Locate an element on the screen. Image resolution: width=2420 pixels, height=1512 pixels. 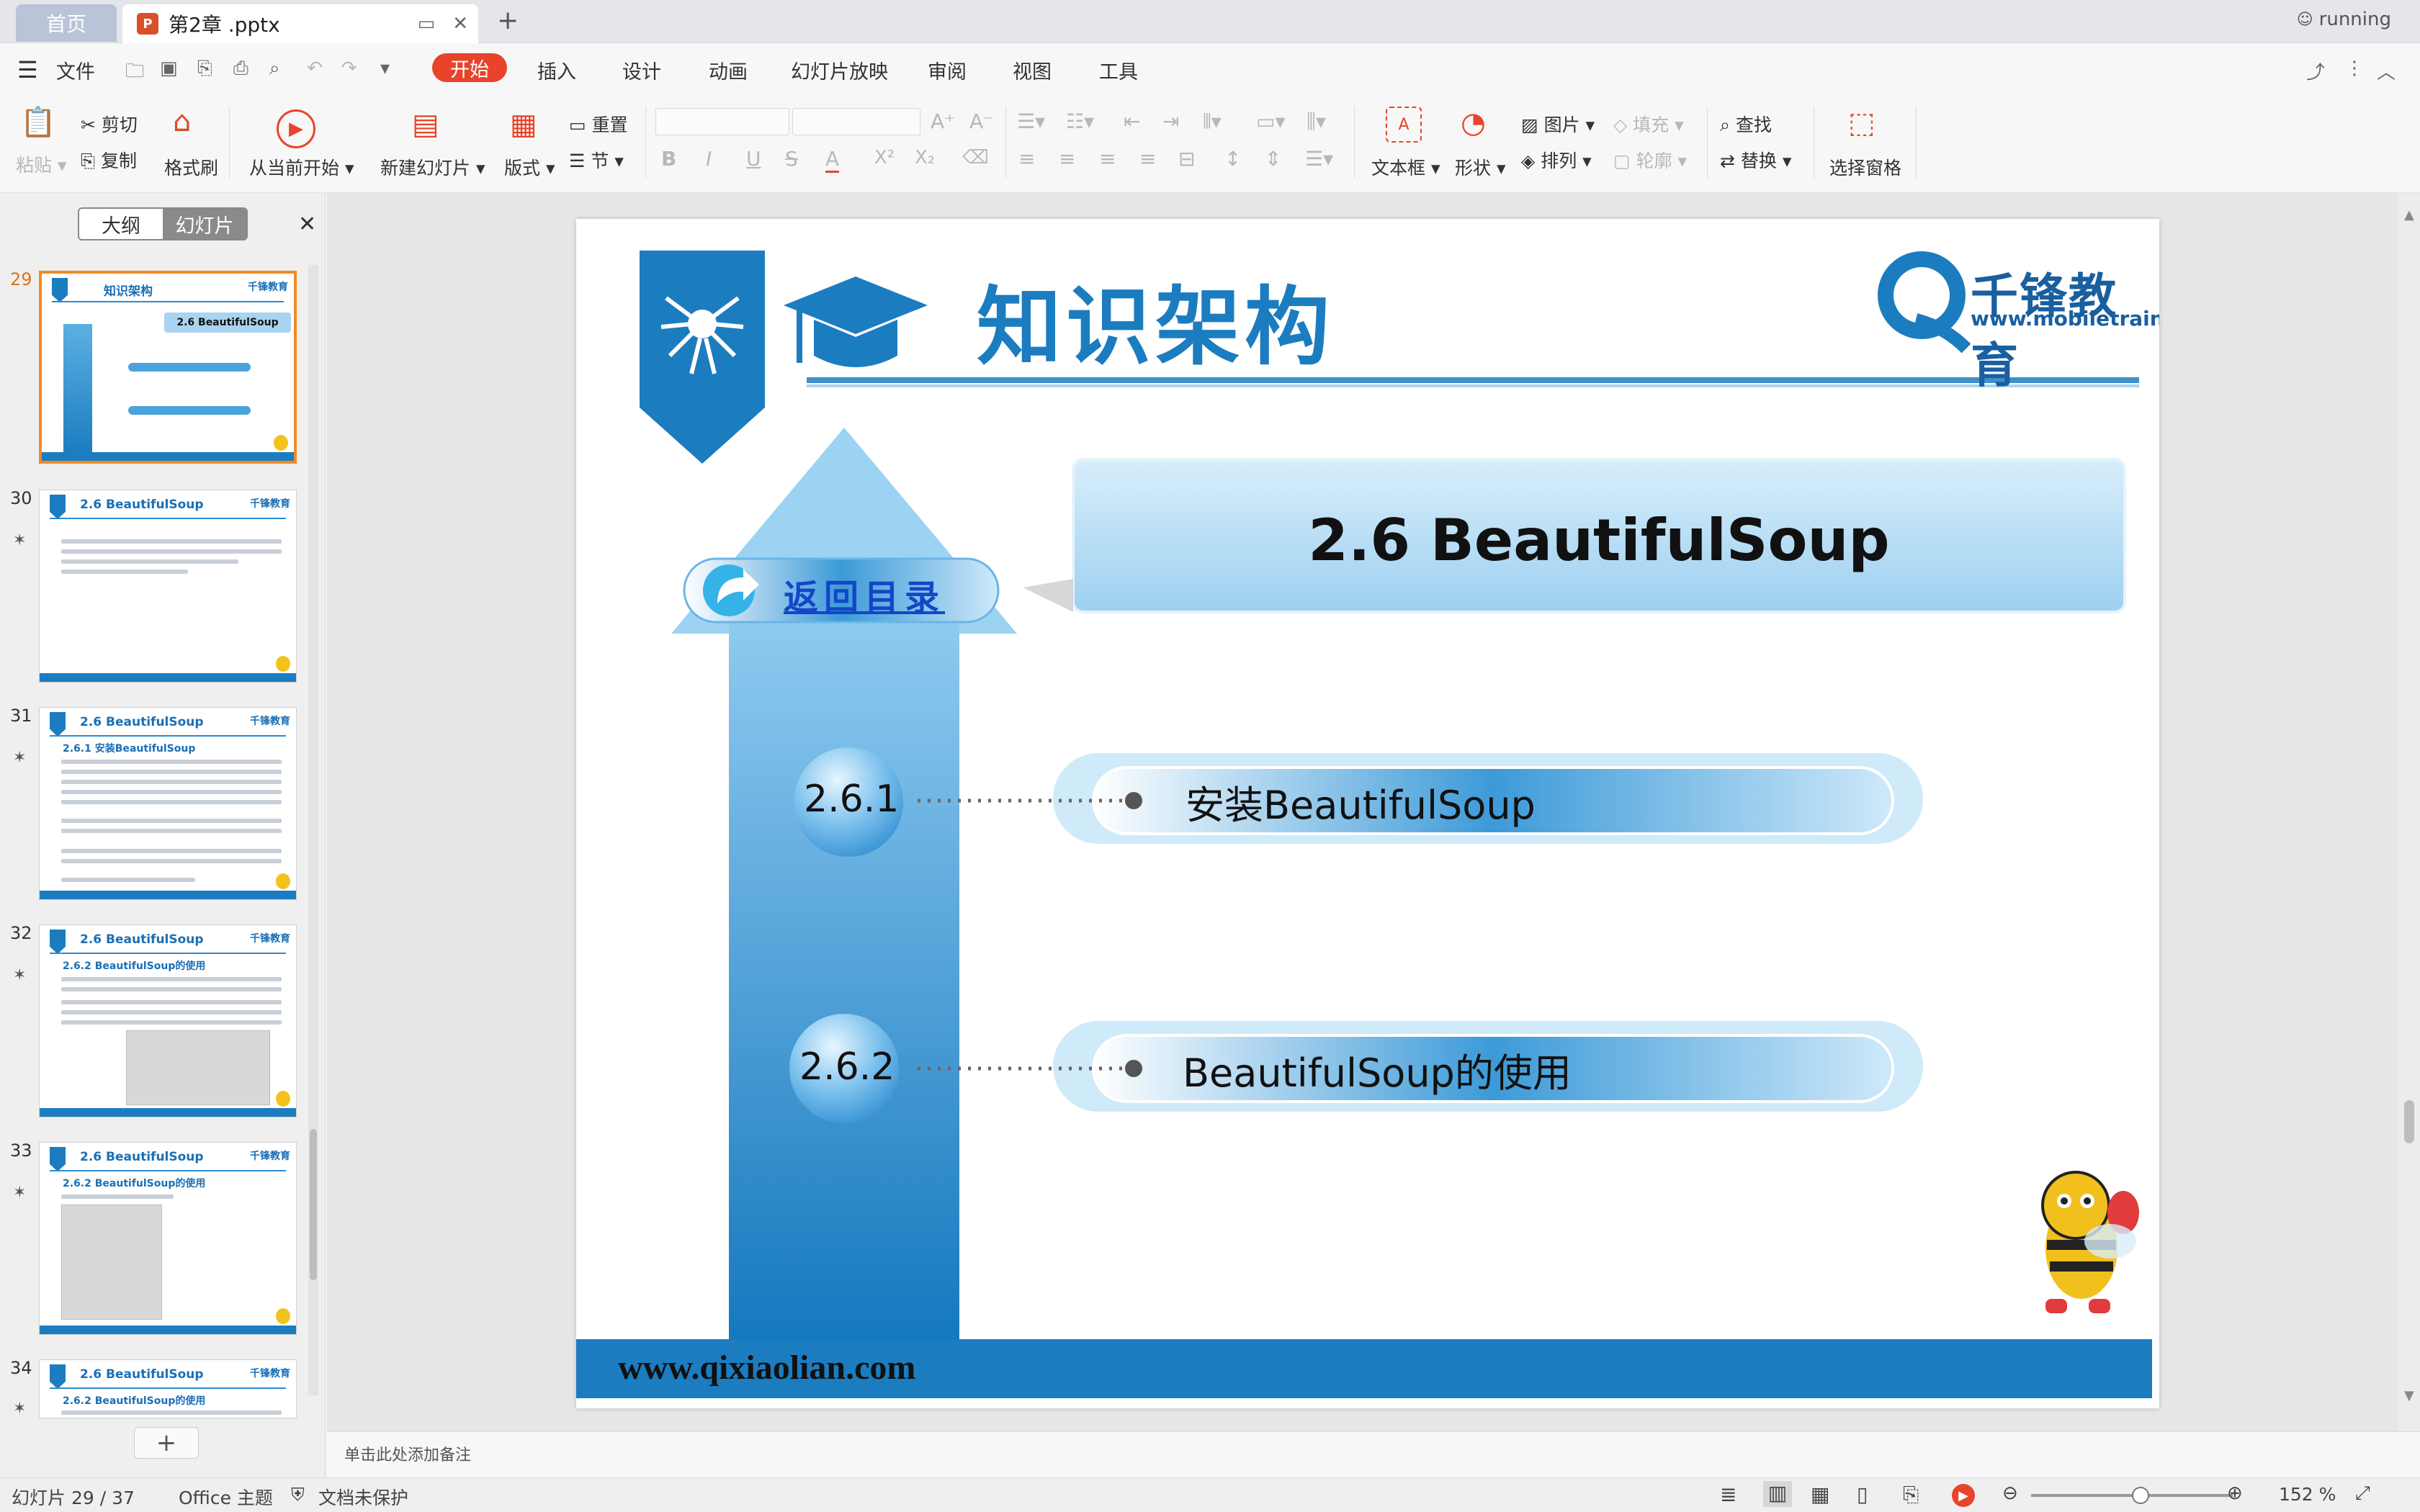
tab-slides: 幻灯片 is located at coordinates (204, 224).